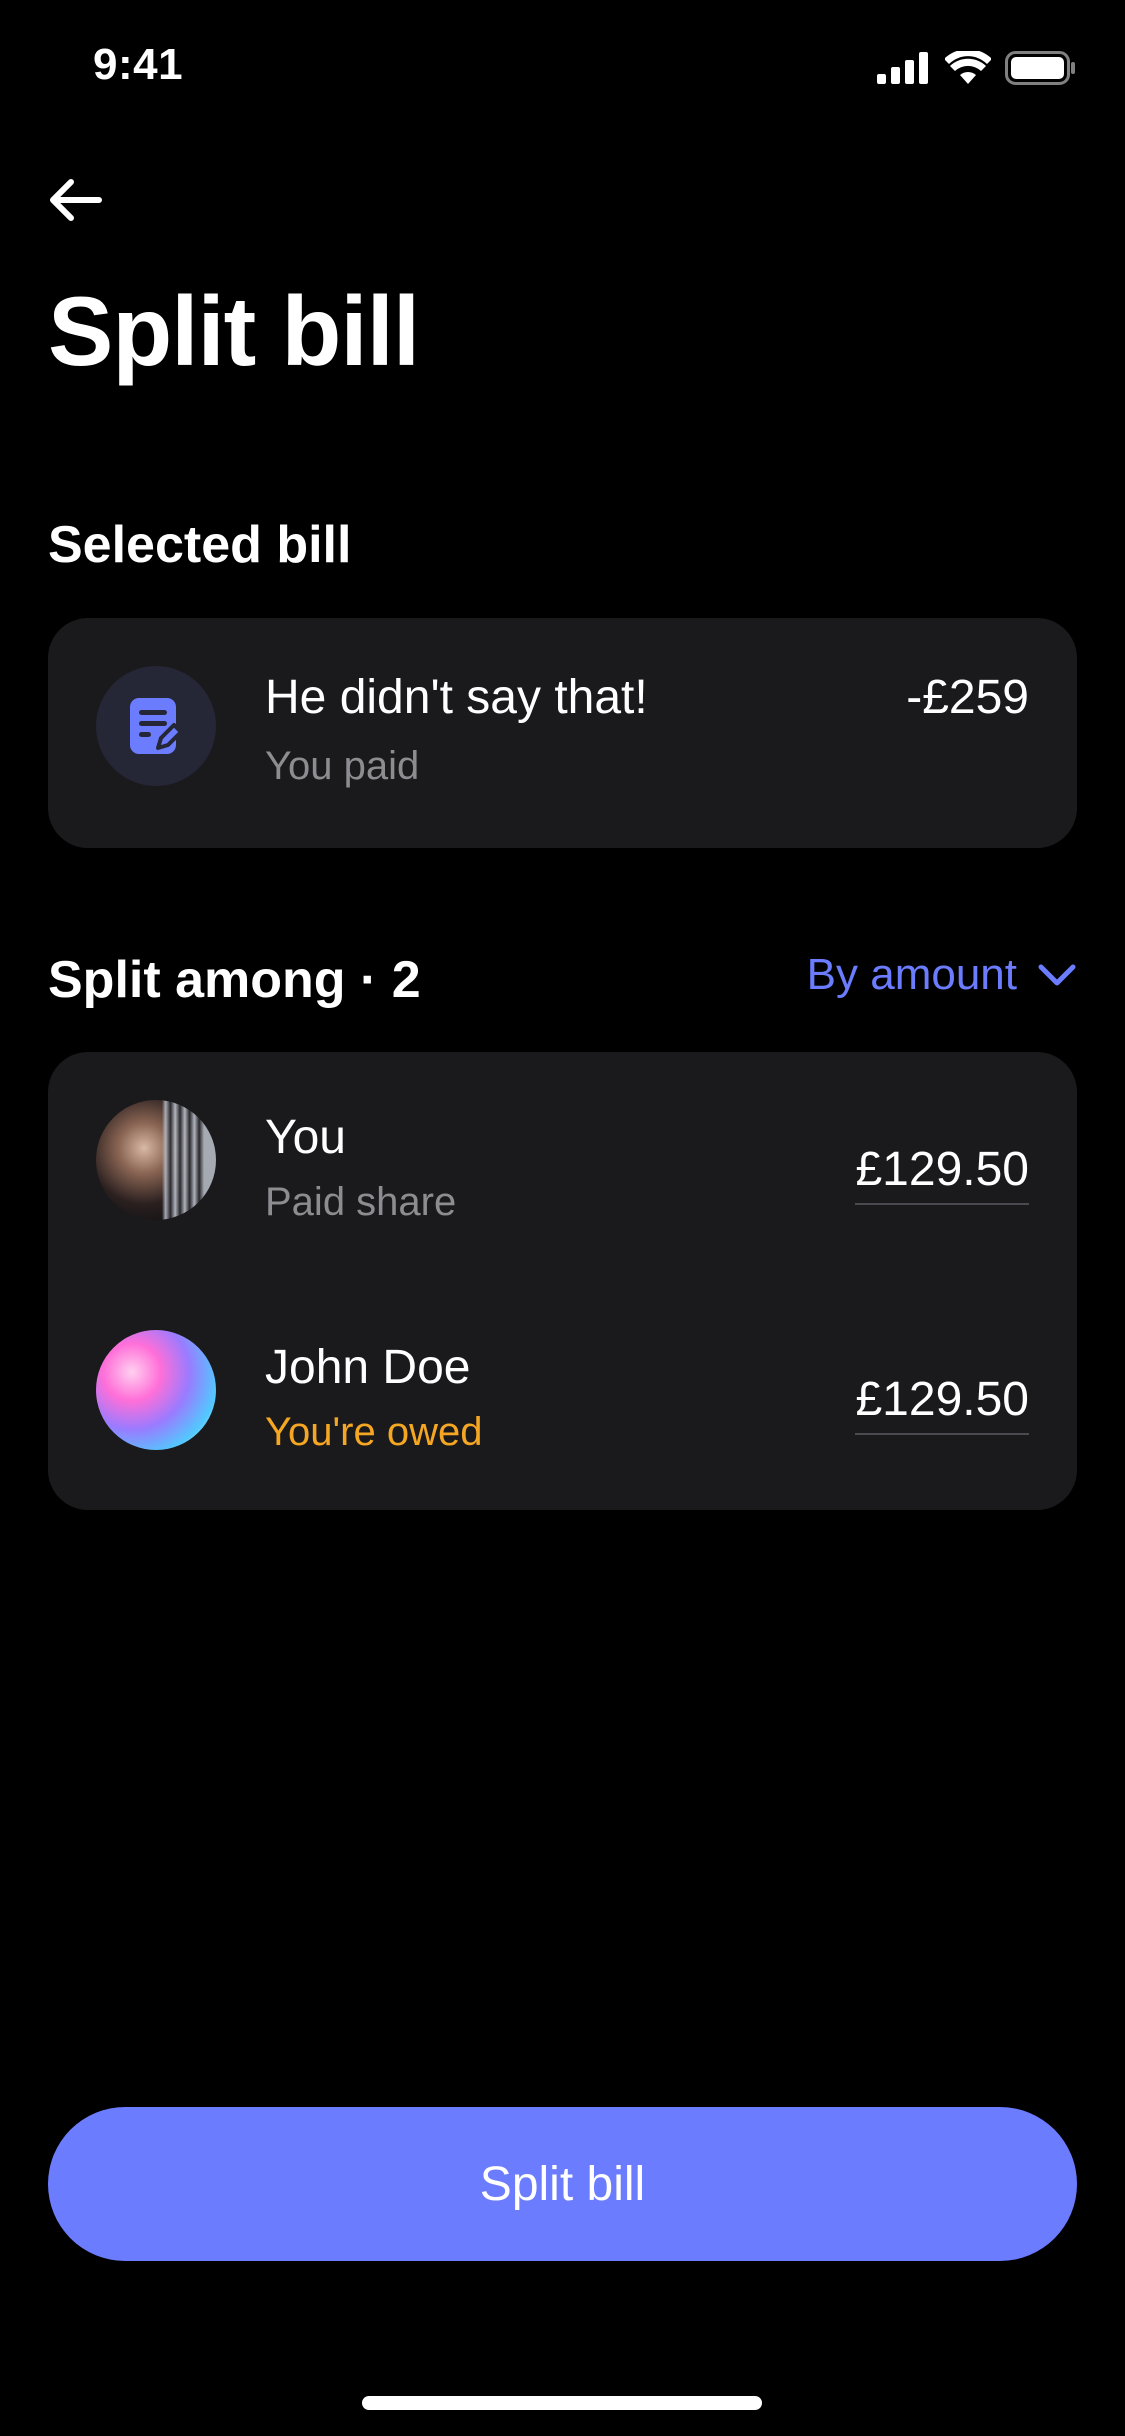 The image size is (1125, 2436). I want to click on document-icon, so click(156, 726).